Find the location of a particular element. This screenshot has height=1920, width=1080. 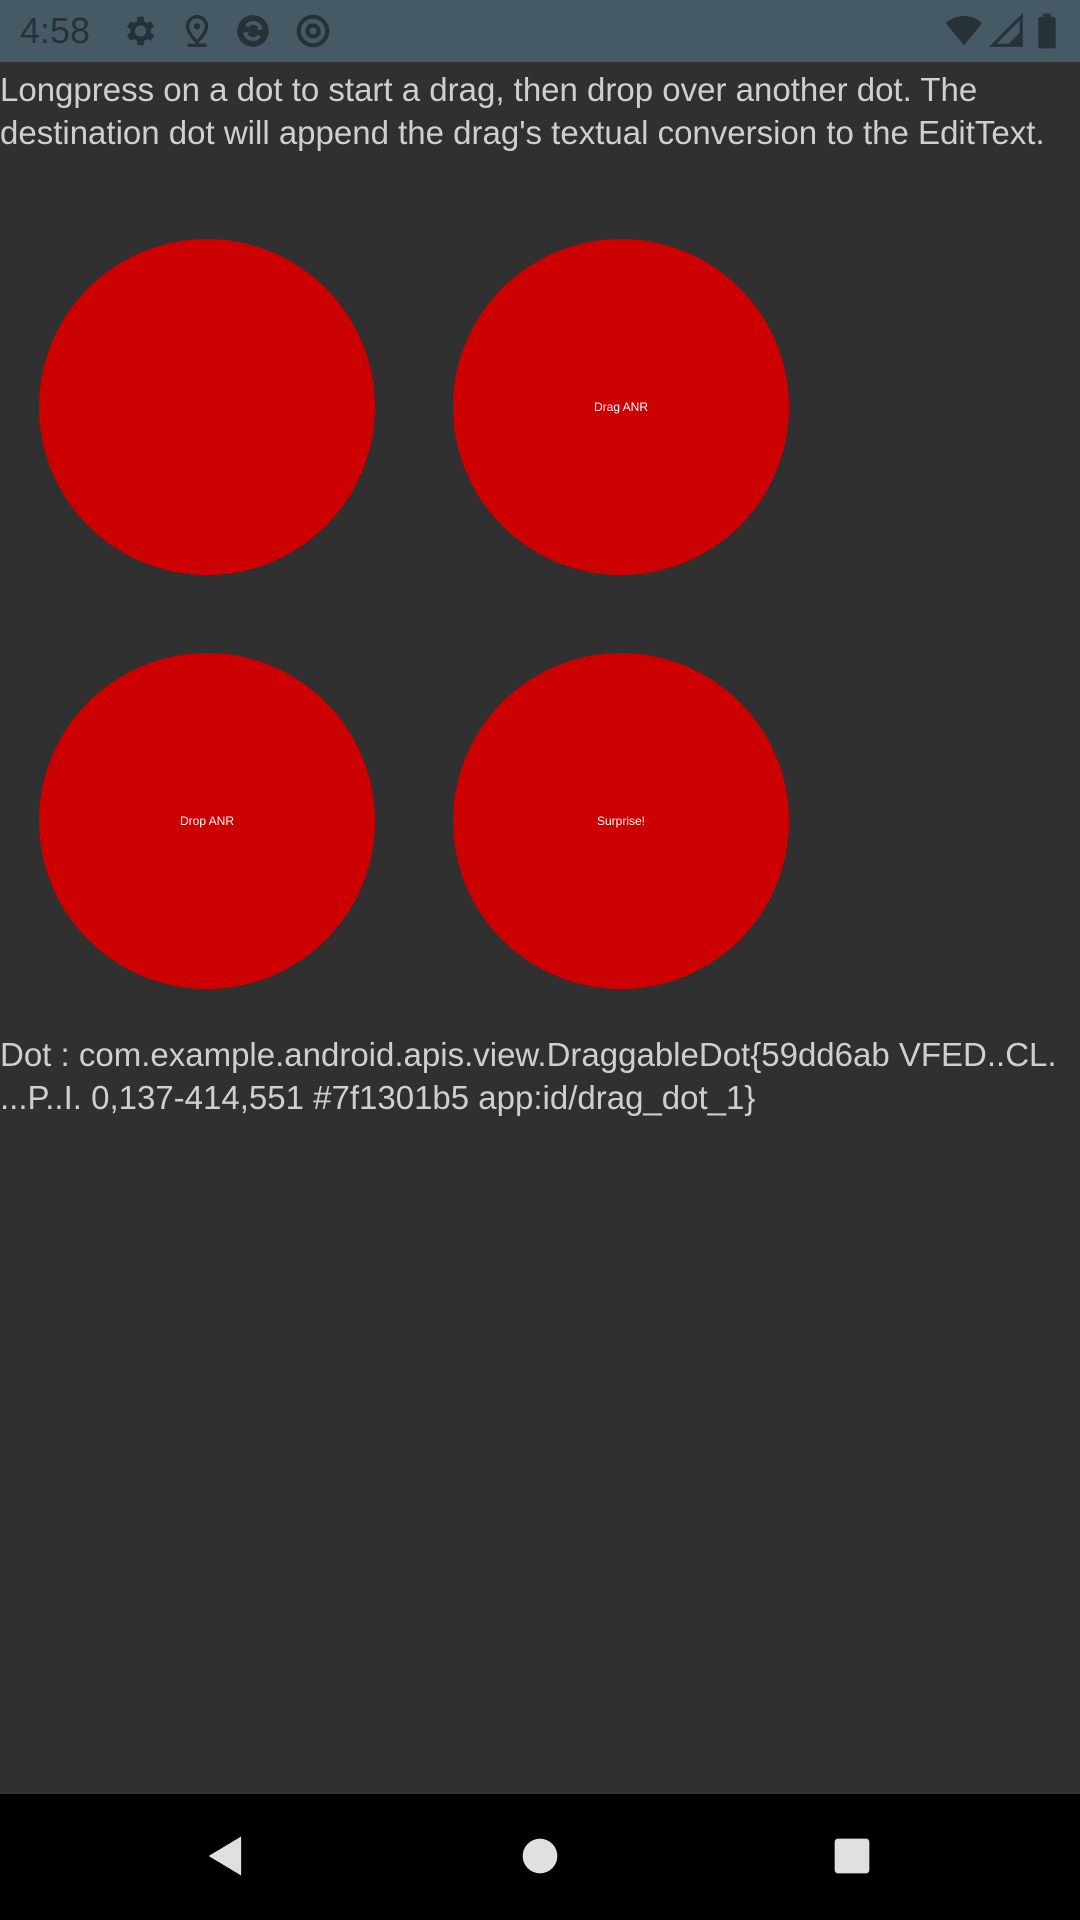

drag-dot-surprise: Surprise! is located at coordinates (621, 821).